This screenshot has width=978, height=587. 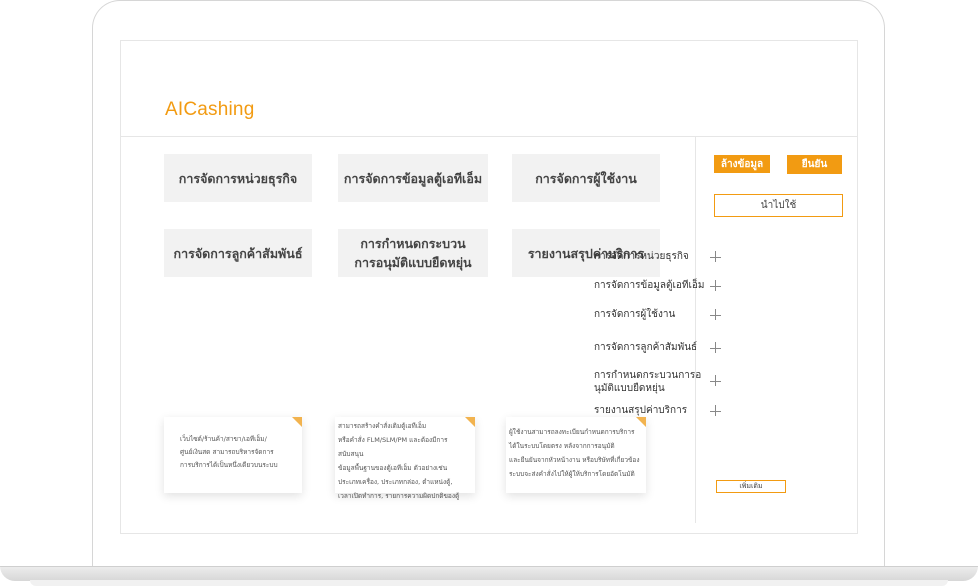 I want to click on sidebar-item-label-line2: นุมัติแบบยืดหยุ่น, so click(x=629, y=388).